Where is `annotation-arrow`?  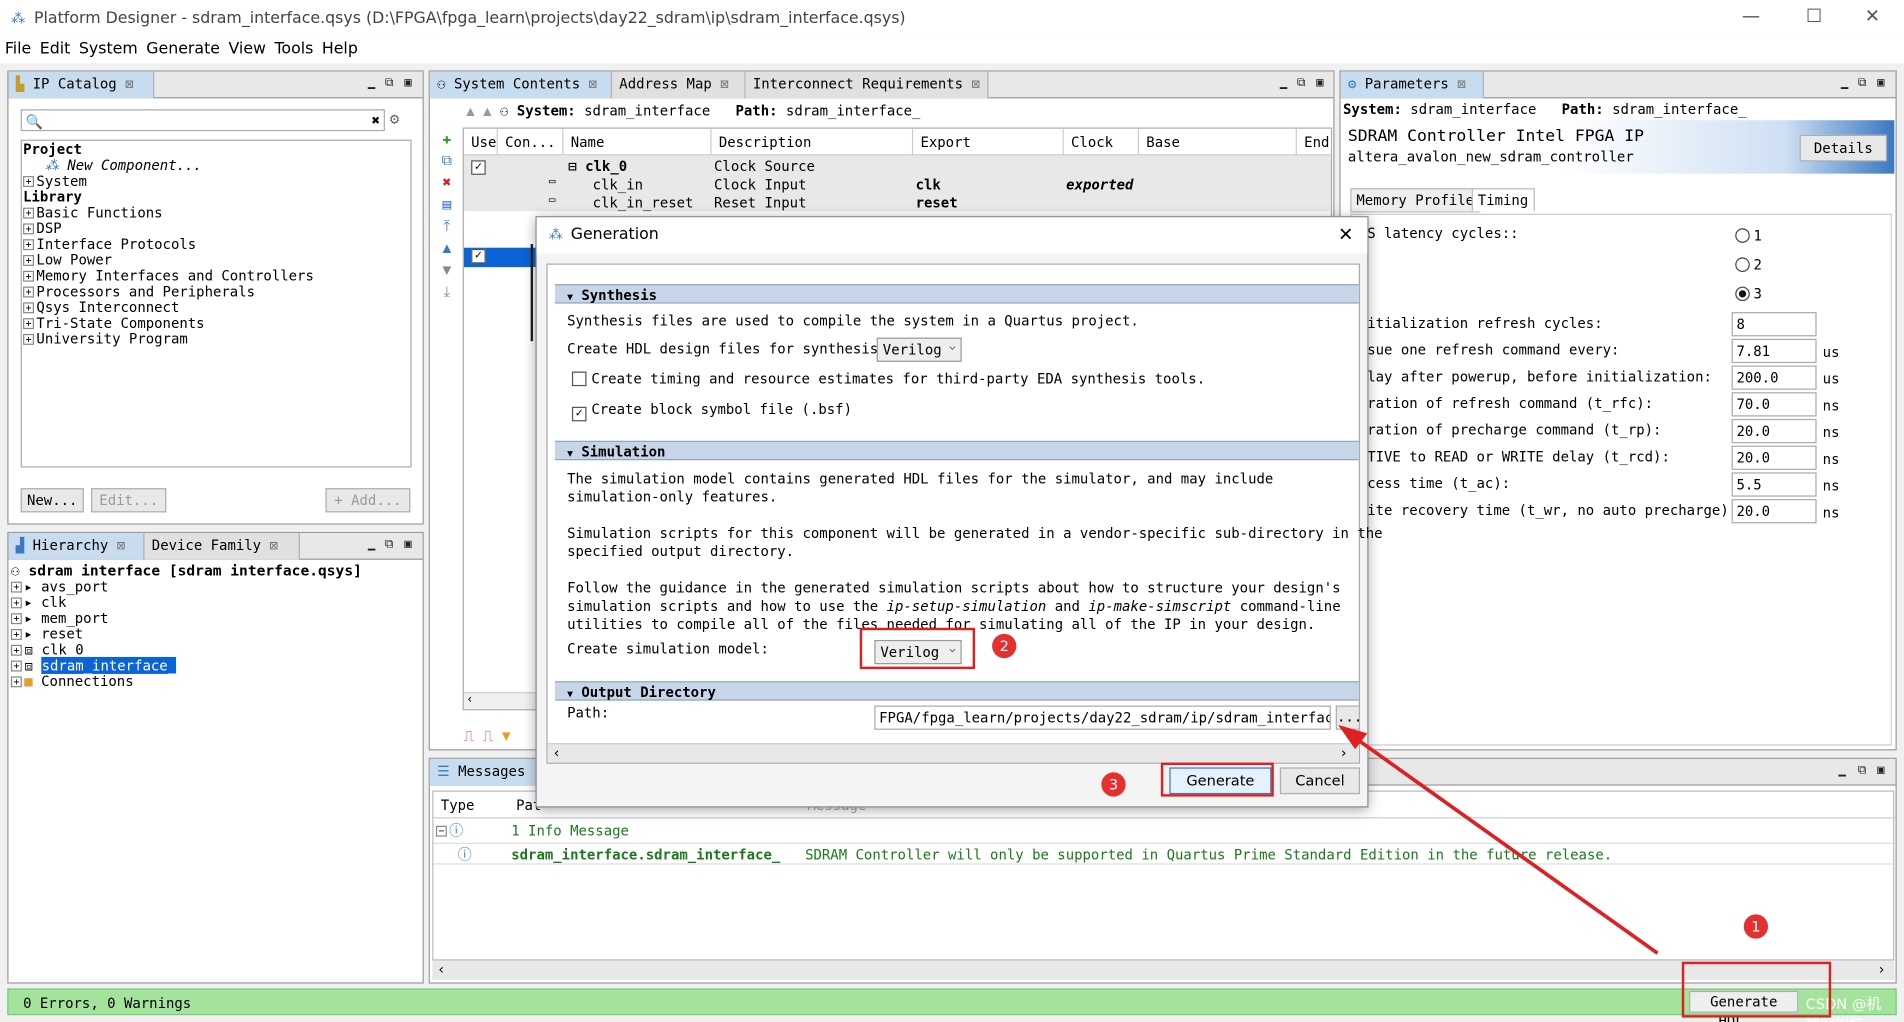
annotation-arrow is located at coordinates (1498, 839).